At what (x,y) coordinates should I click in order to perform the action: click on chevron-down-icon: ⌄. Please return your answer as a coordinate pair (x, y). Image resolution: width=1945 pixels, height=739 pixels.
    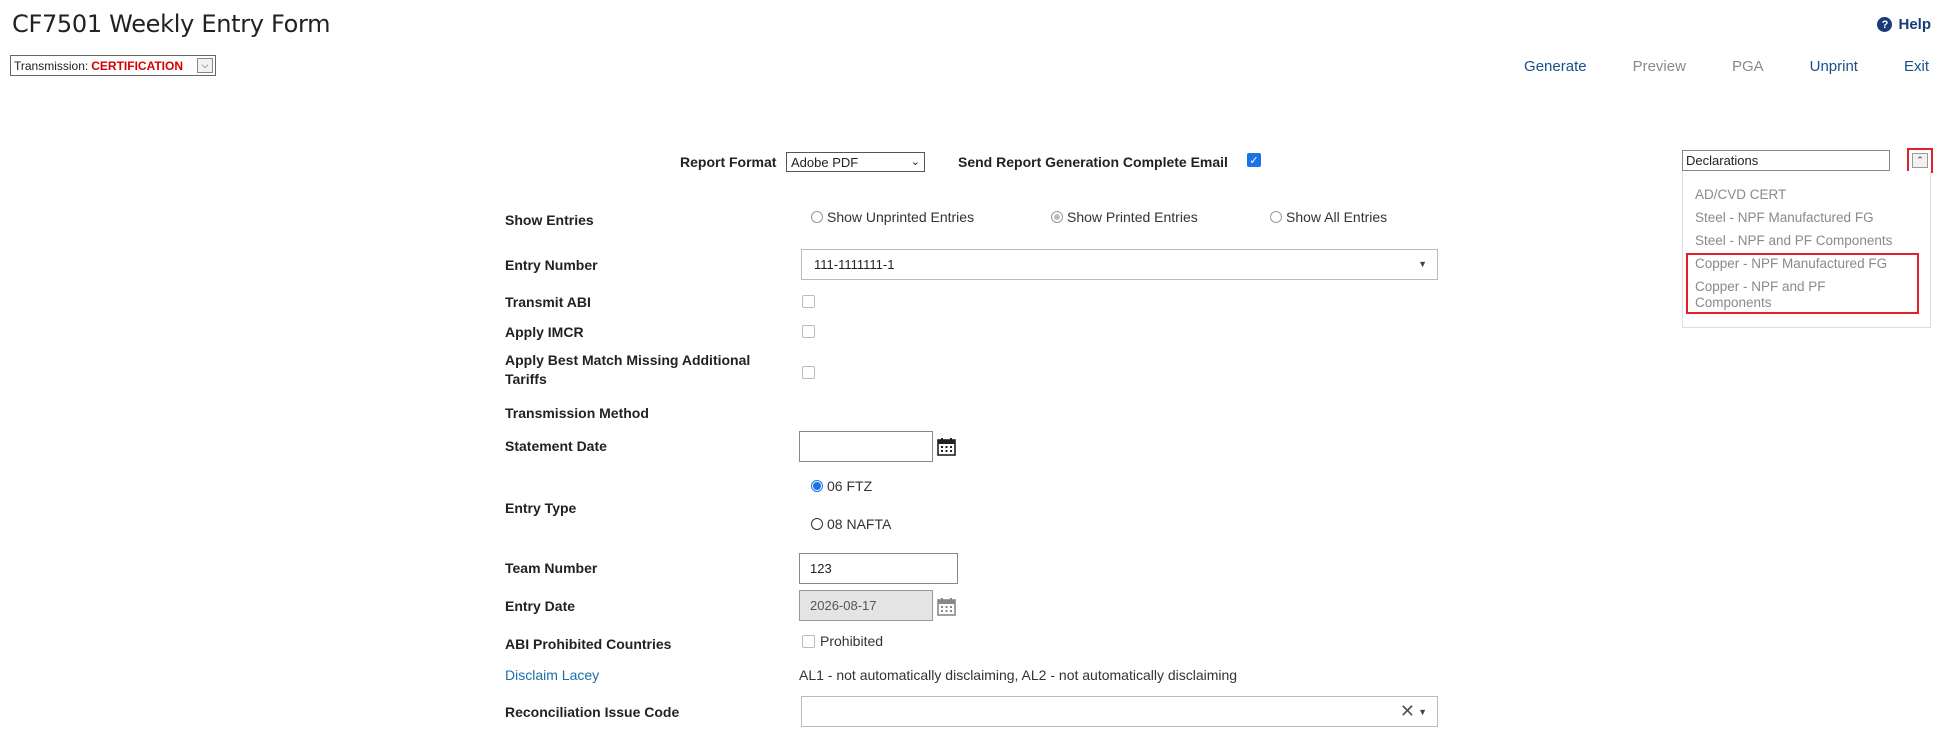
    Looking at the image, I should click on (915, 162).